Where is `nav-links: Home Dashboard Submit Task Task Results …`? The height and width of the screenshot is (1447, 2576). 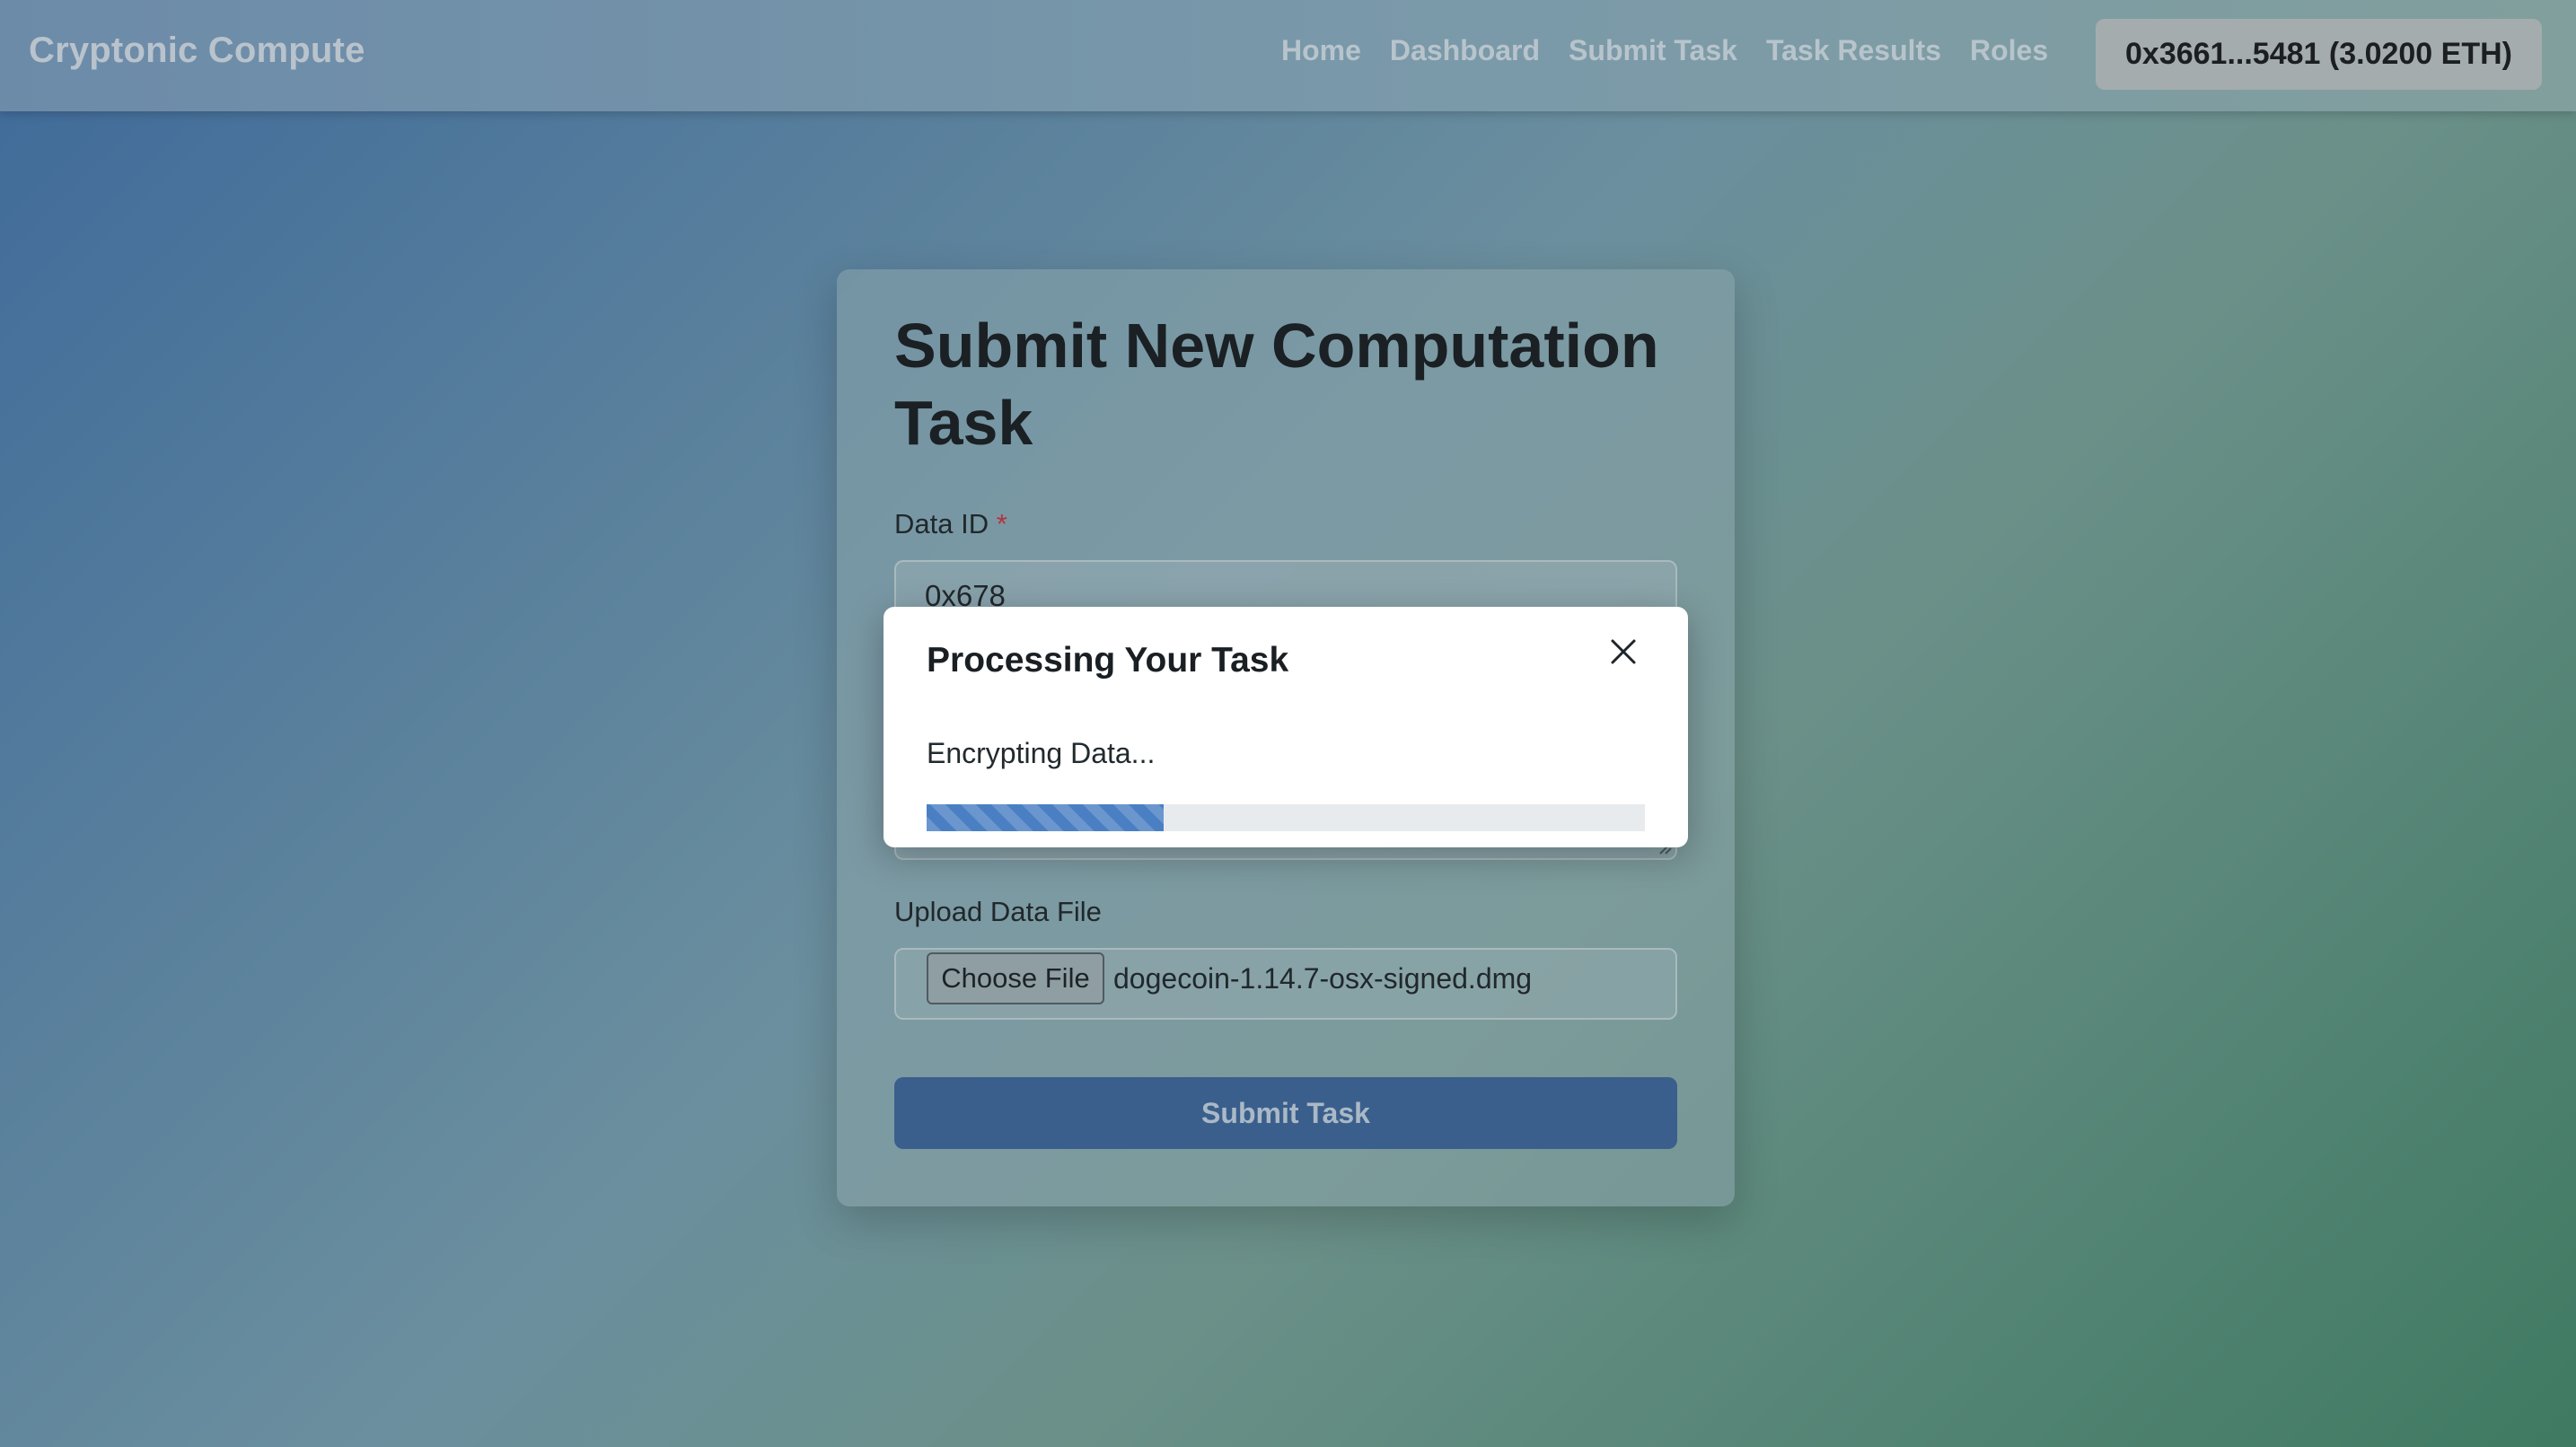
nav-links: Home Dashboard Submit Task Task Results … is located at coordinates (1664, 50).